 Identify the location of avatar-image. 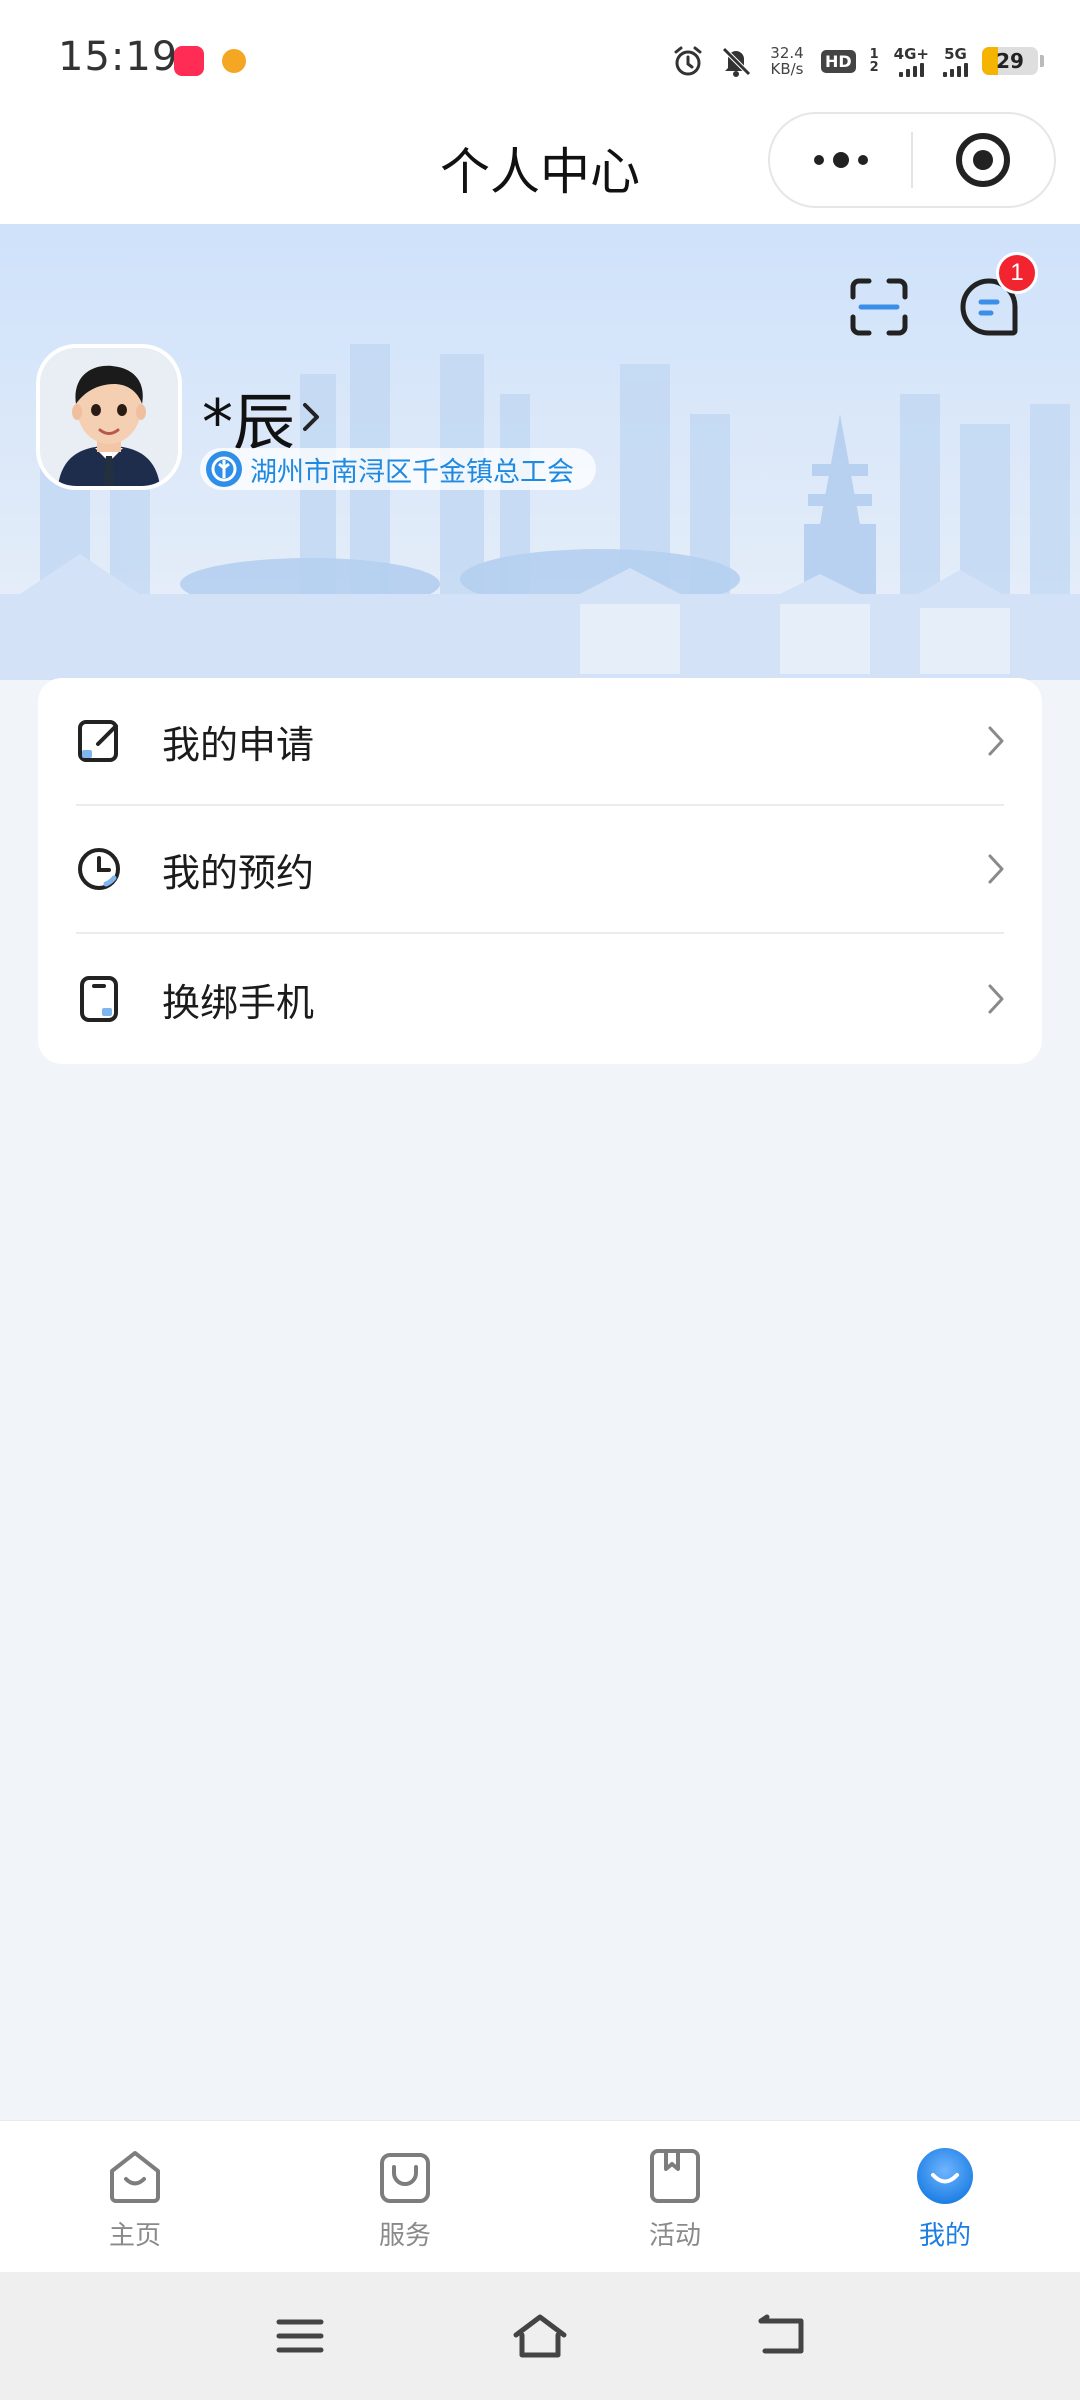
(109, 417).